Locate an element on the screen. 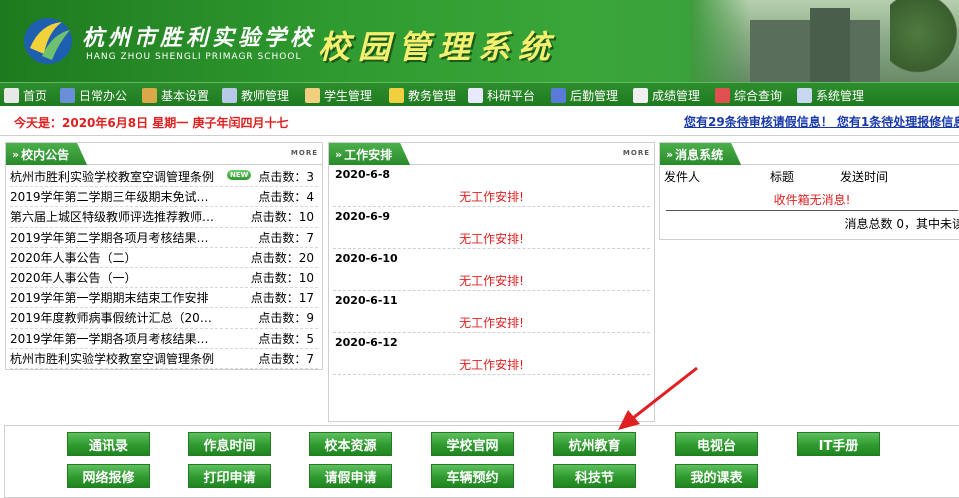  announcement-row: 2019学年第二学期三年级期末免试生名单 点击数：4 is located at coordinates (164, 197).